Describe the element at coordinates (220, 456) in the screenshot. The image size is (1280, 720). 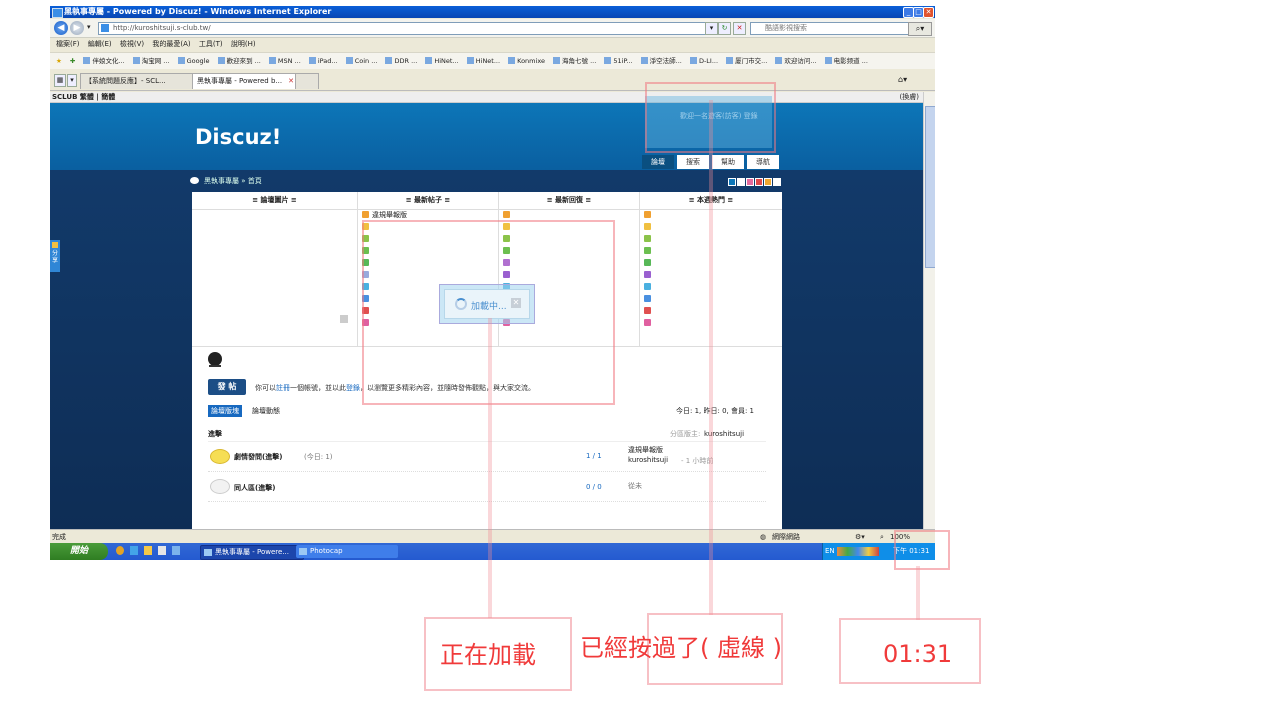
I see `forum-new-icon` at that location.